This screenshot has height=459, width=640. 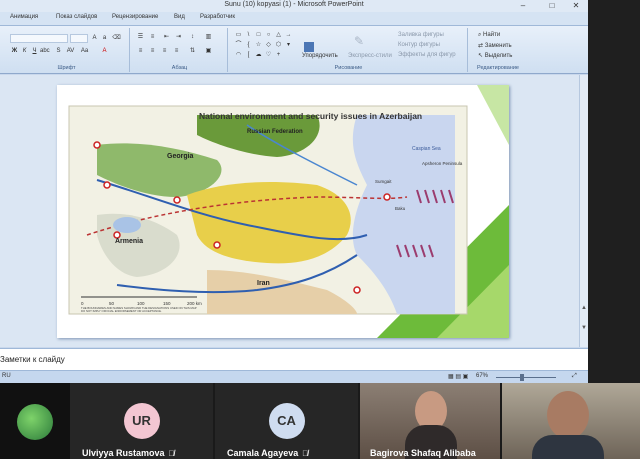 What do you see at coordinates (492, 35) in the screenshot?
I see `find-label: Найти` at bounding box center [492, 35].